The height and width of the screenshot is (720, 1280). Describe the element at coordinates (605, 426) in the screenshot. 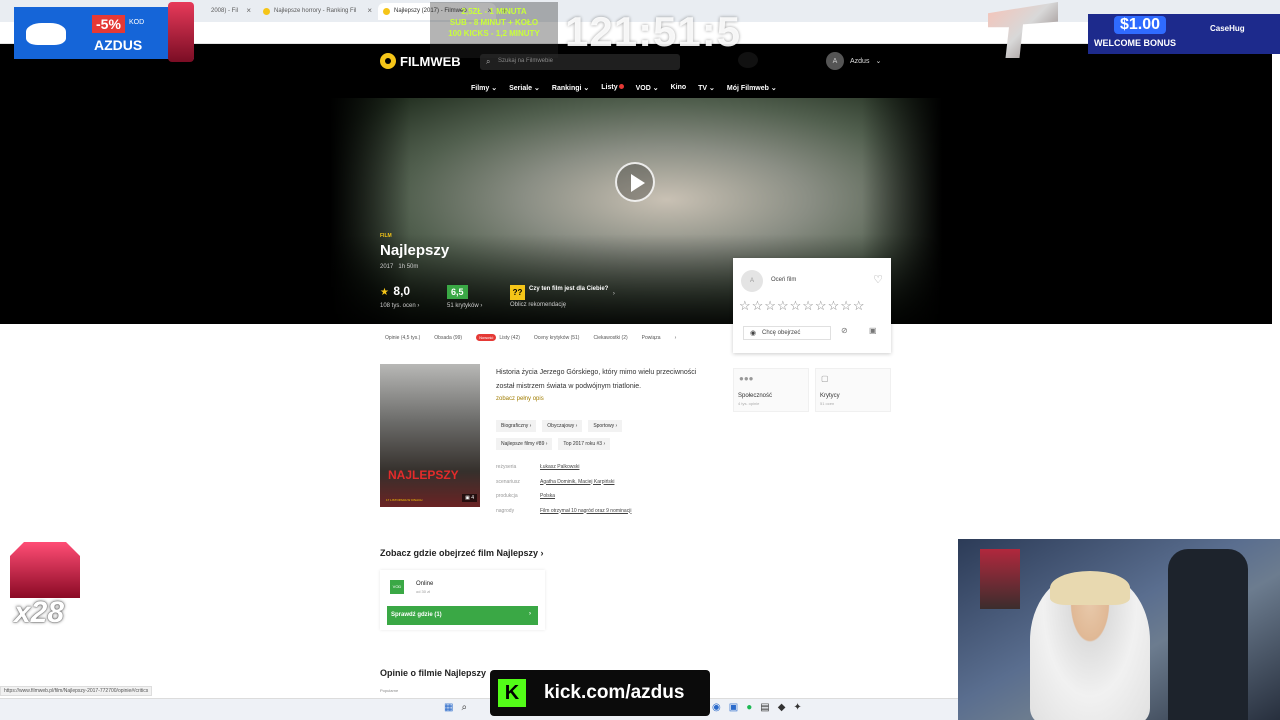

I see `genre-chip: Sportowy ›` at that location.